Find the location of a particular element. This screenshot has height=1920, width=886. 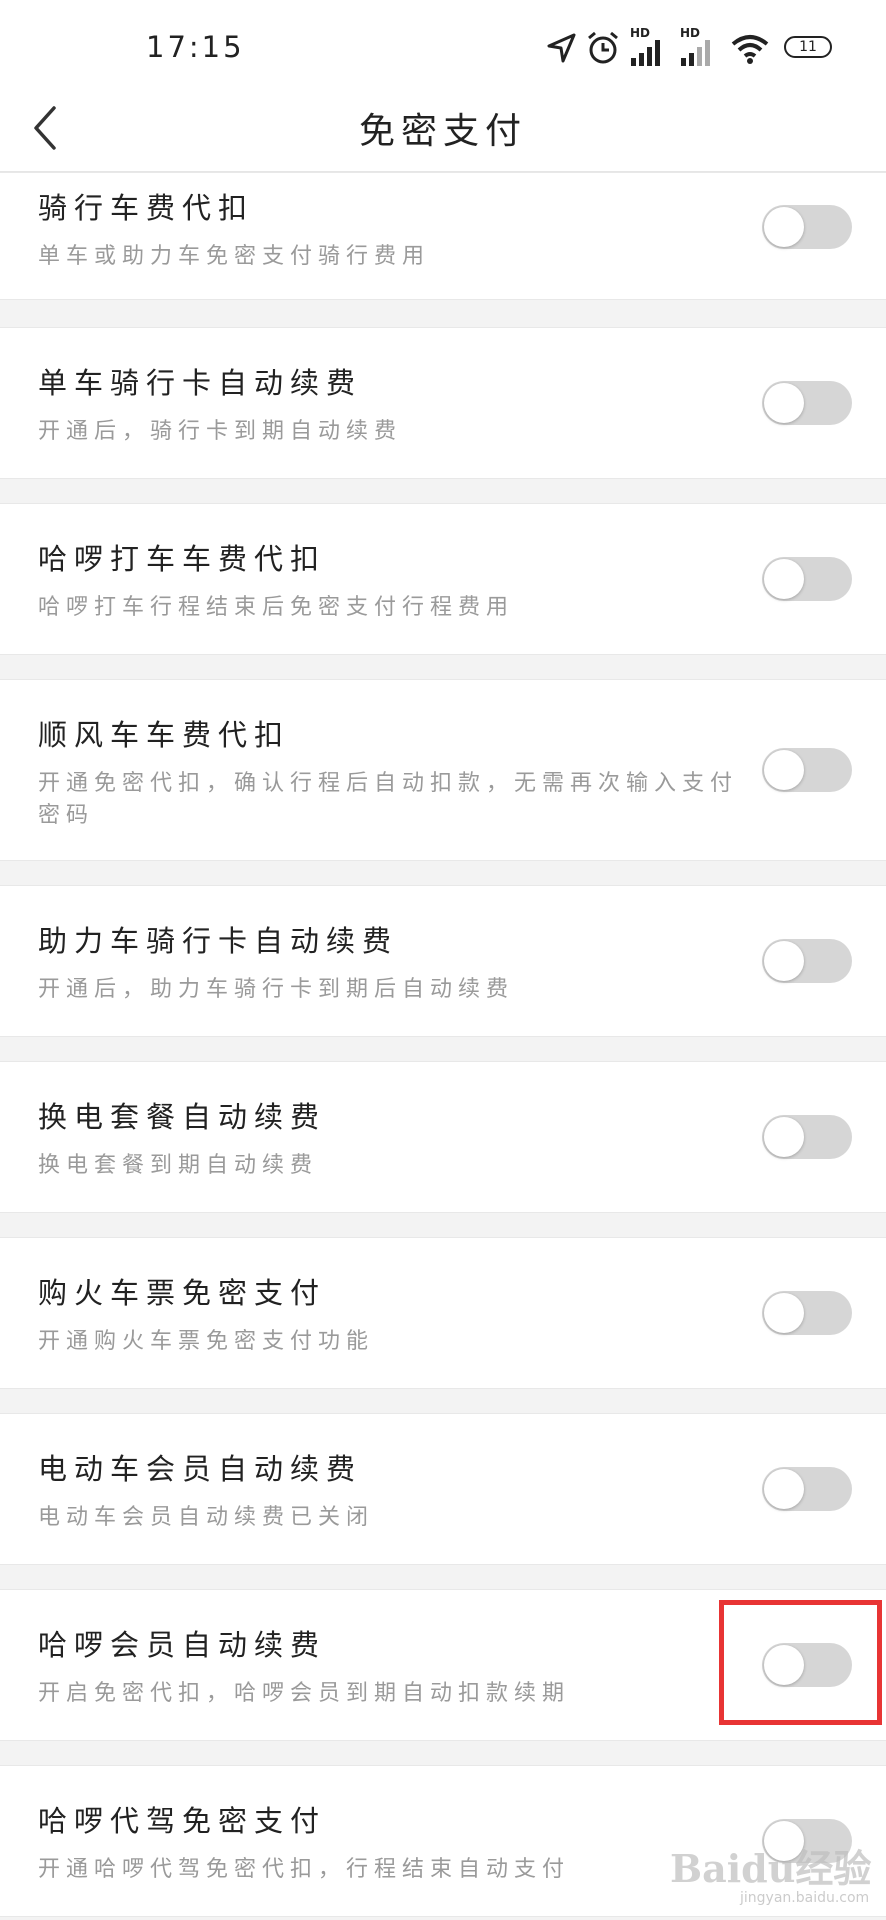

item-subtitle: 开通免密代扣，确认行程后自动扣款，无需再次输入支付密码 is located at coordinates (388, 799).